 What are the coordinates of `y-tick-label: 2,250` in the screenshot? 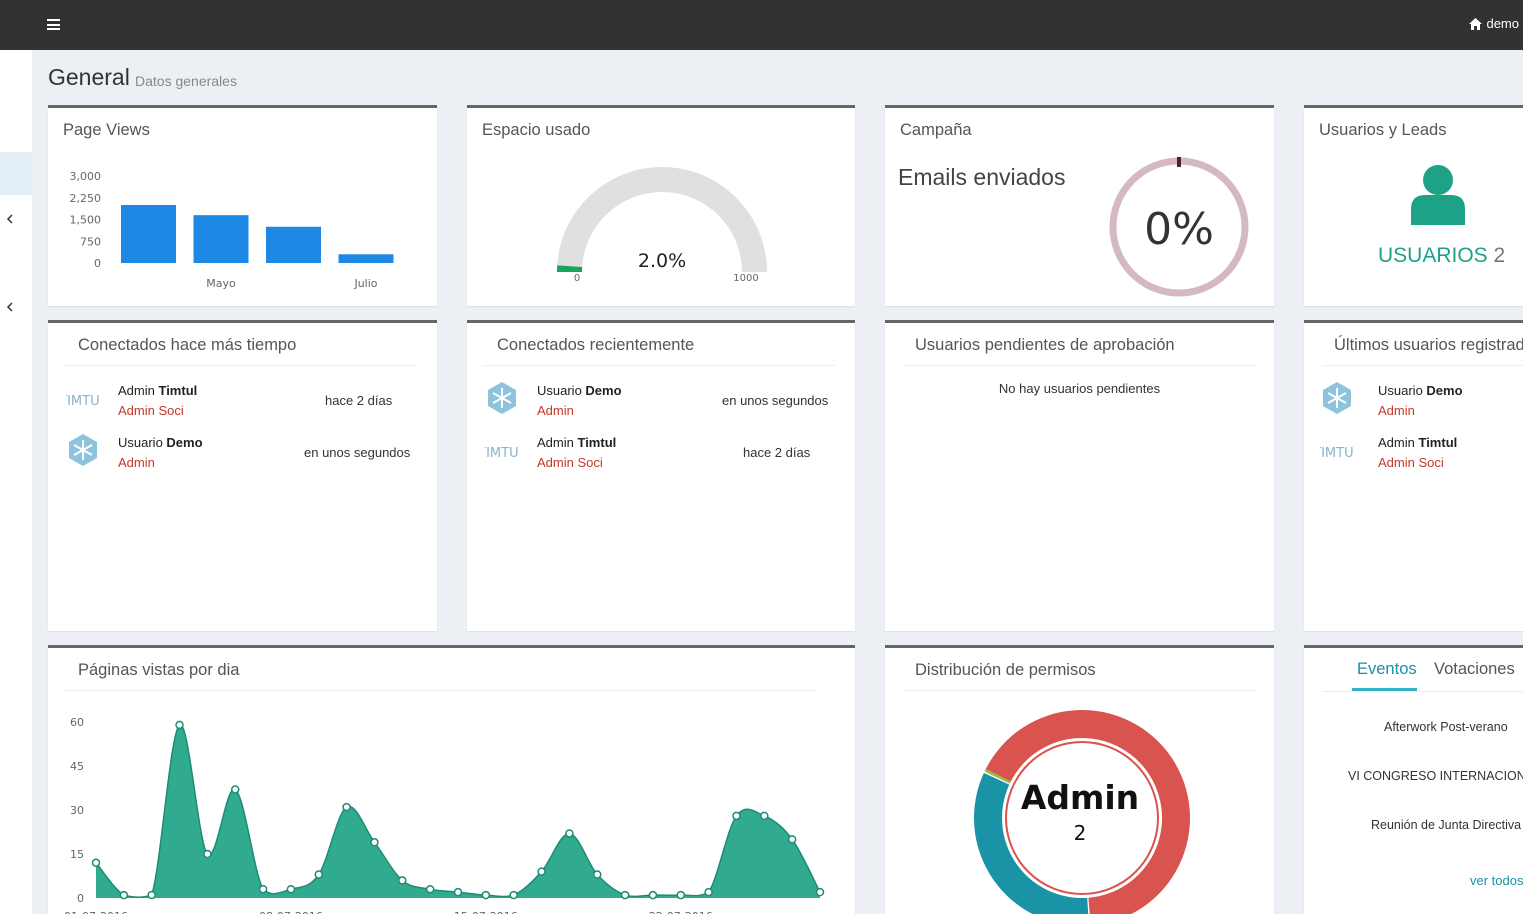 It's located at (86, 198).